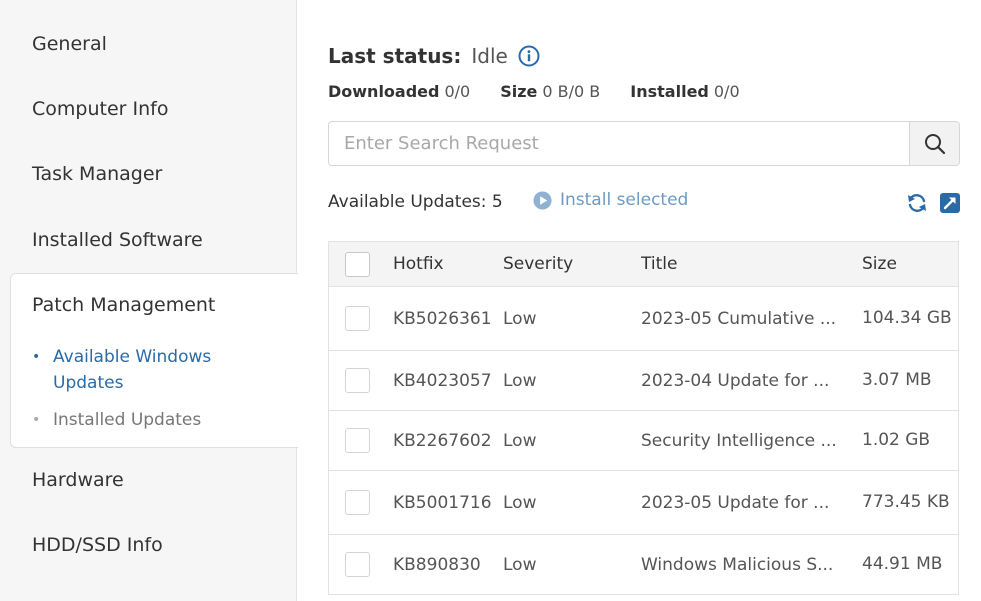 Image resolution: width=981 pixels, height=601 pixels. I want to click on hotfix-cell: KB5026361, so click(442, 318).